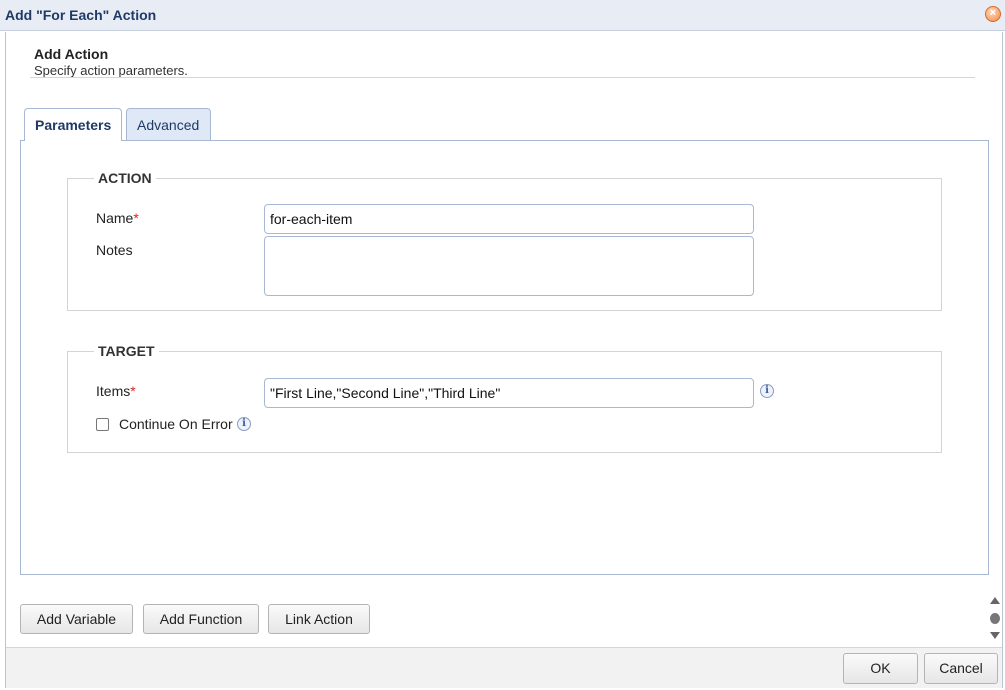 This screenshot has height=690, width=1005. What do you see at coordinates (995, 618) in the screenshot?
I see `scrollbar-thumb` at bounding box center [995, 618].